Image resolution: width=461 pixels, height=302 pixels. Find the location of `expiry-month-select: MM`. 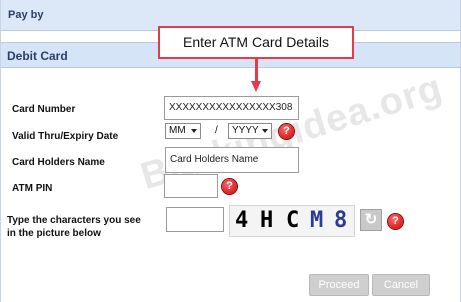

expiry-month-select: MM is located at coordinates (183, 131).